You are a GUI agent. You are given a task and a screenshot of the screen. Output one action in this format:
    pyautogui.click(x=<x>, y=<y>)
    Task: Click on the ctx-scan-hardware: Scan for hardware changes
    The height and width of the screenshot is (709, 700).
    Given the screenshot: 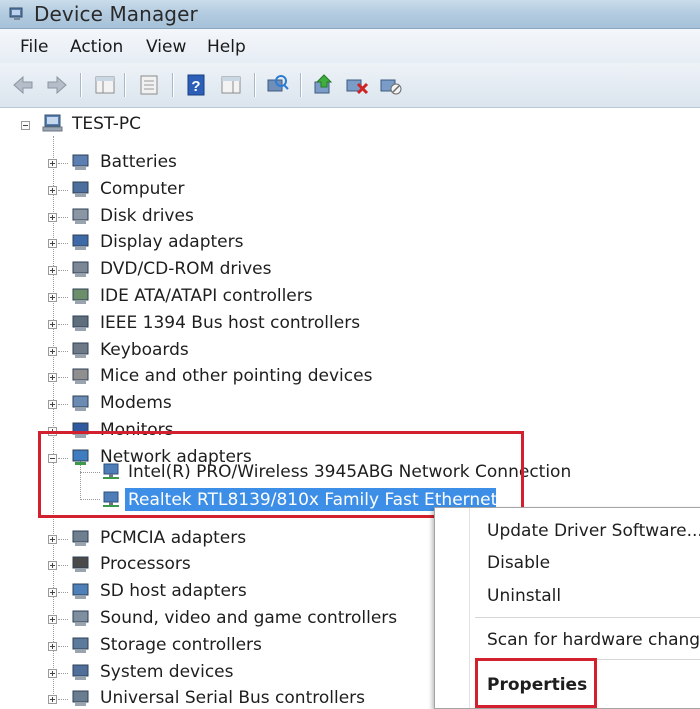 What is the action you would take?
    pyautogui.click(x=593, y=640)
    